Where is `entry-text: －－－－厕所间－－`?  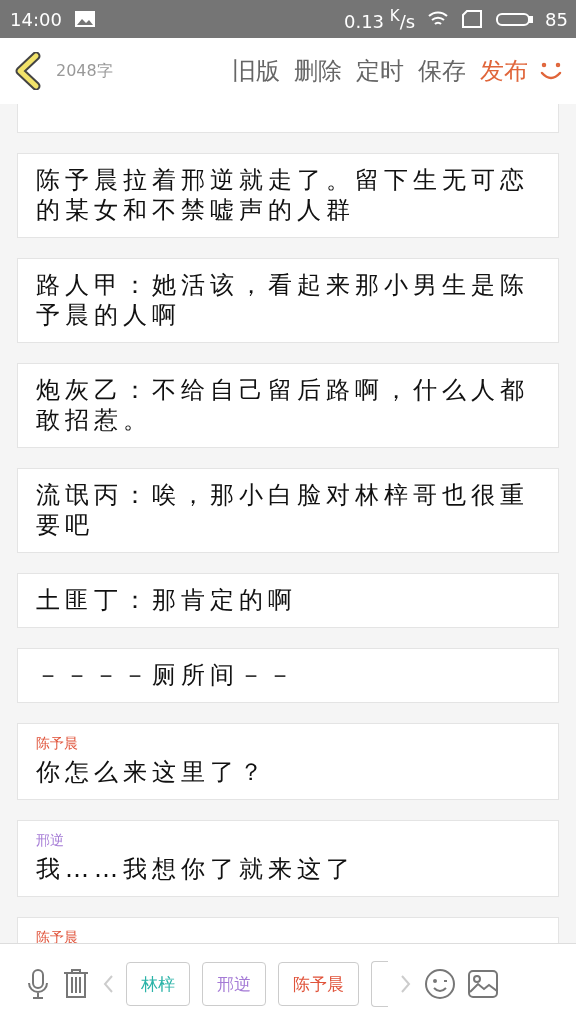
entry-text: －－－－厕所间－－ is located at coordinates (167, 675).